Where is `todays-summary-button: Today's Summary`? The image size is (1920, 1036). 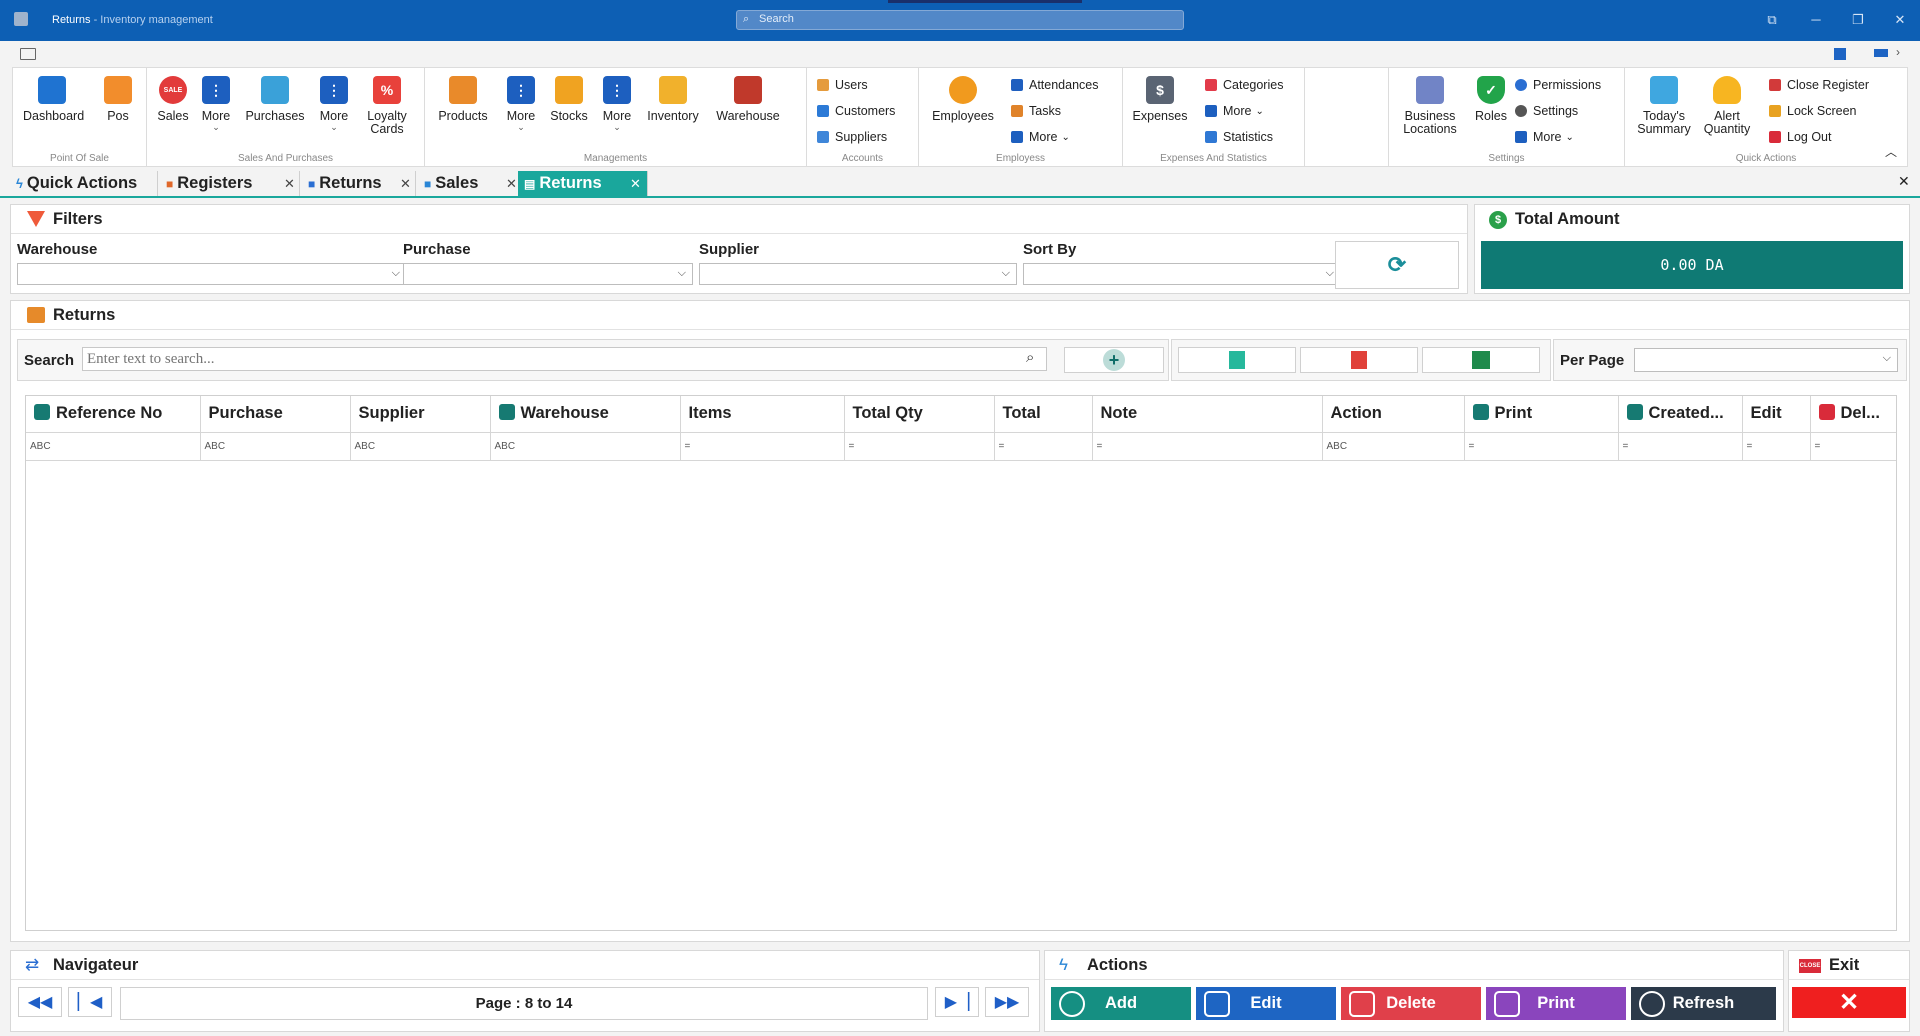 todays-summary-button: Today's Summary is located at coordinates (1664, 106).